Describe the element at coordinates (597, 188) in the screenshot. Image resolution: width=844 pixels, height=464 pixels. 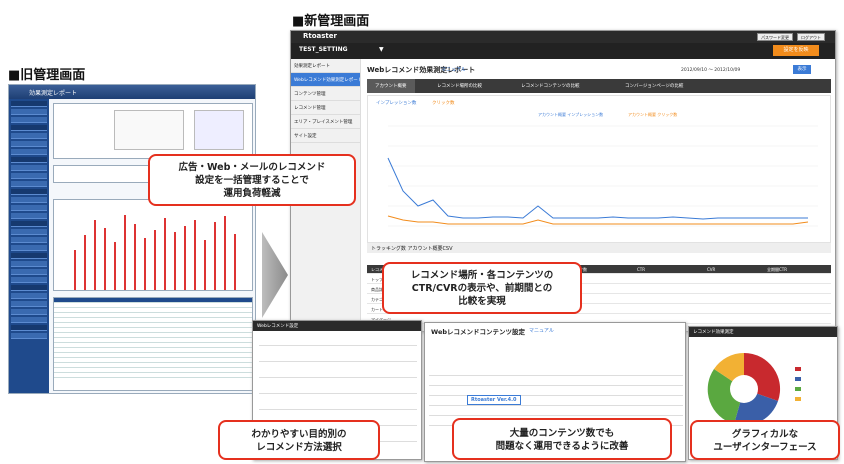
I see `impressions-series-line` at that location.